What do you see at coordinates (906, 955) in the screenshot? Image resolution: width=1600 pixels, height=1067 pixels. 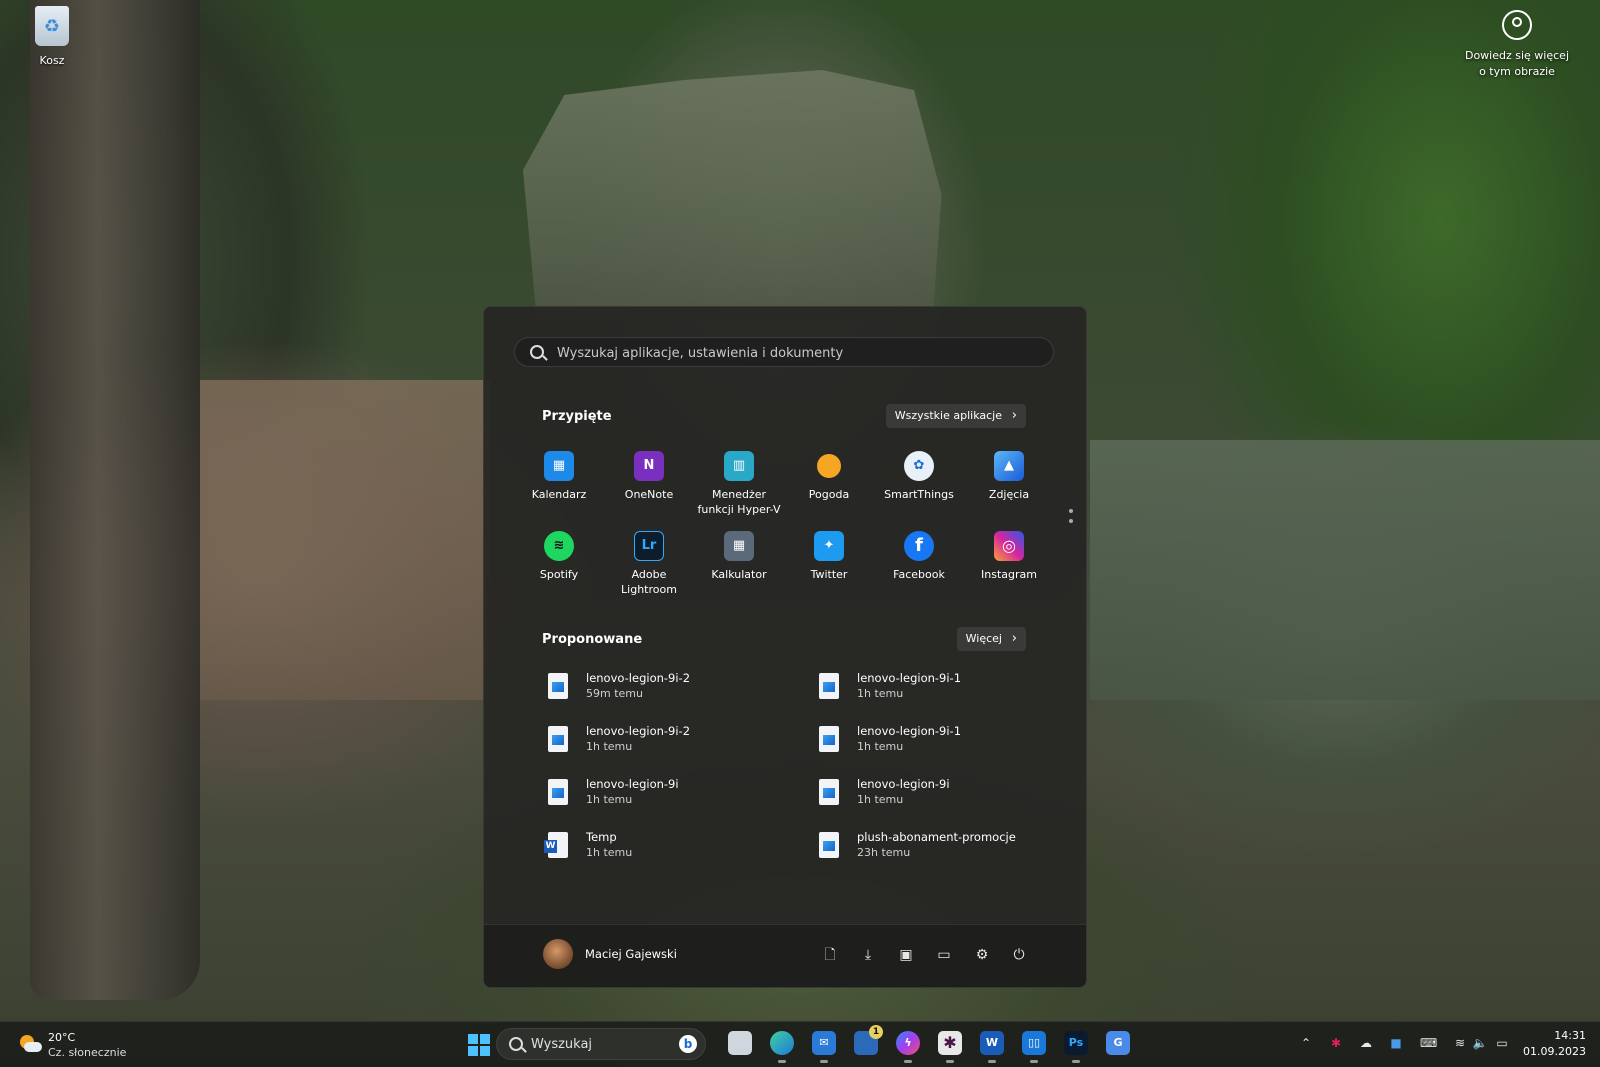 I see `pictures-icon: ▣` at bounding box center [906, 955].